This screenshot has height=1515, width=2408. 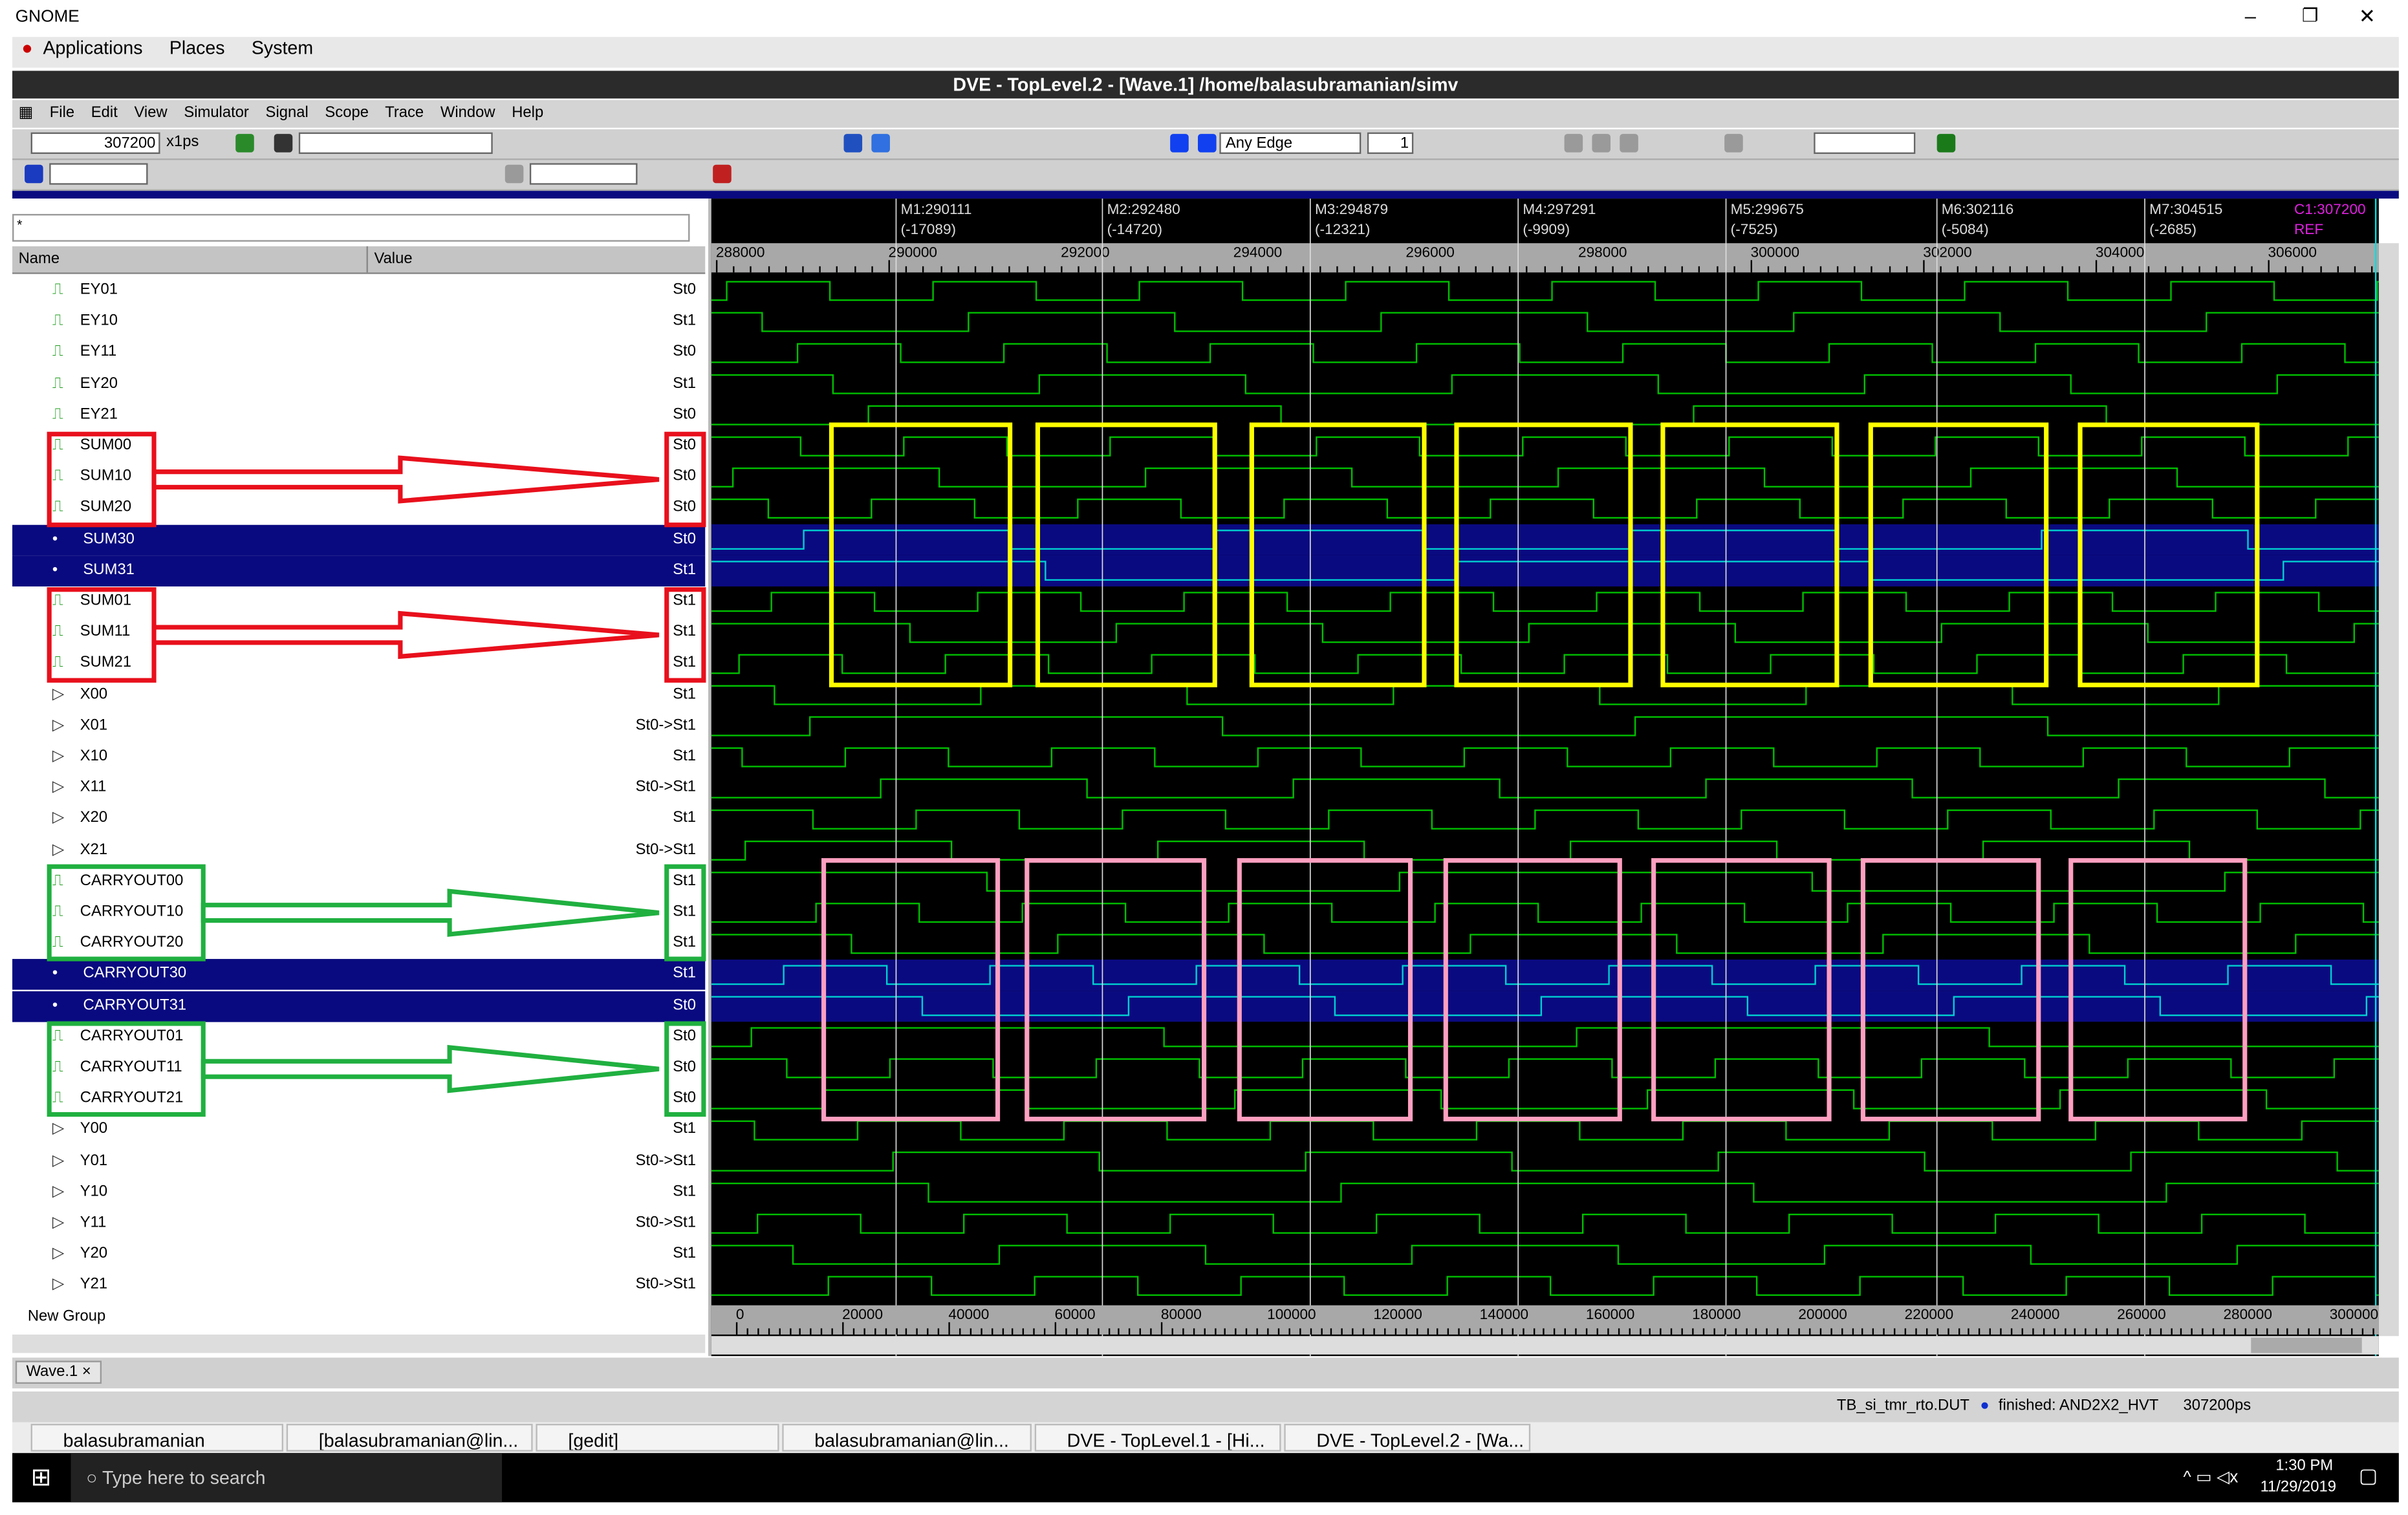 What do you see at coordinates (358, 1161) in the screenshot?
I see `signal-row: ▷ Y01 St0->St1` at bounding box center [358, 1161].